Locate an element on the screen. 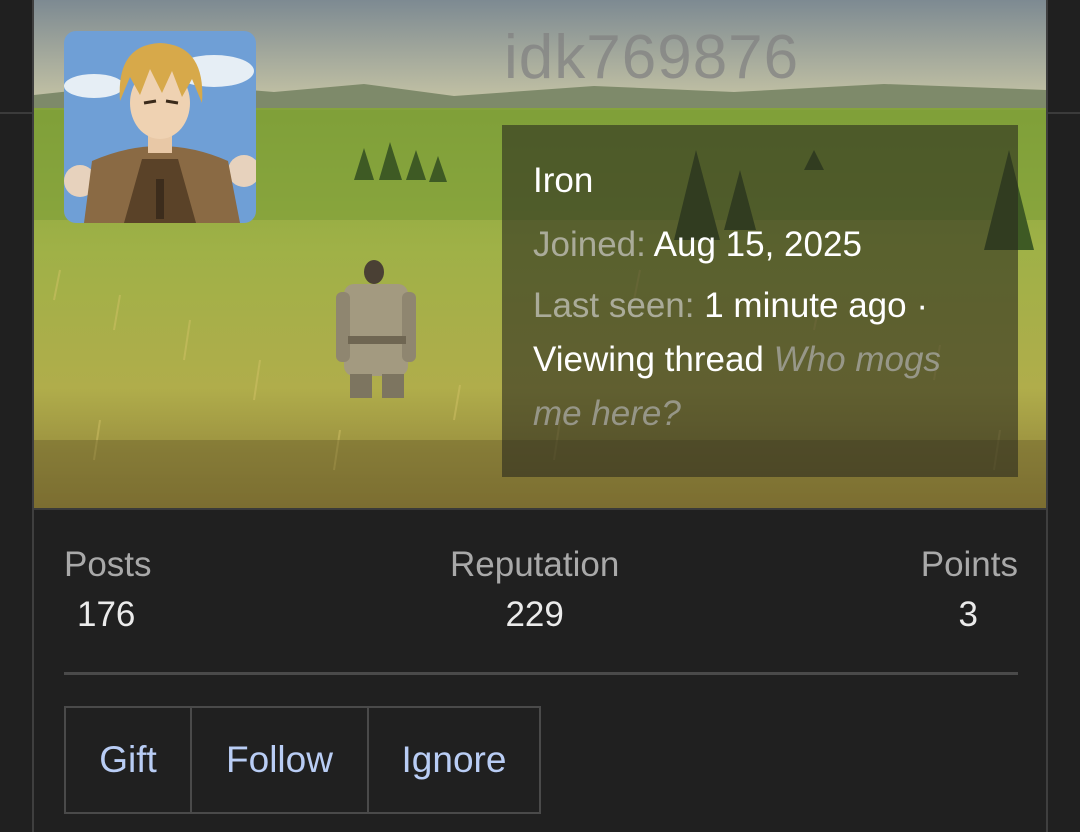 The height and width of the screenshot is (832, 1080). last-seen-label: Last seen: is located at coordinates (614, 305).